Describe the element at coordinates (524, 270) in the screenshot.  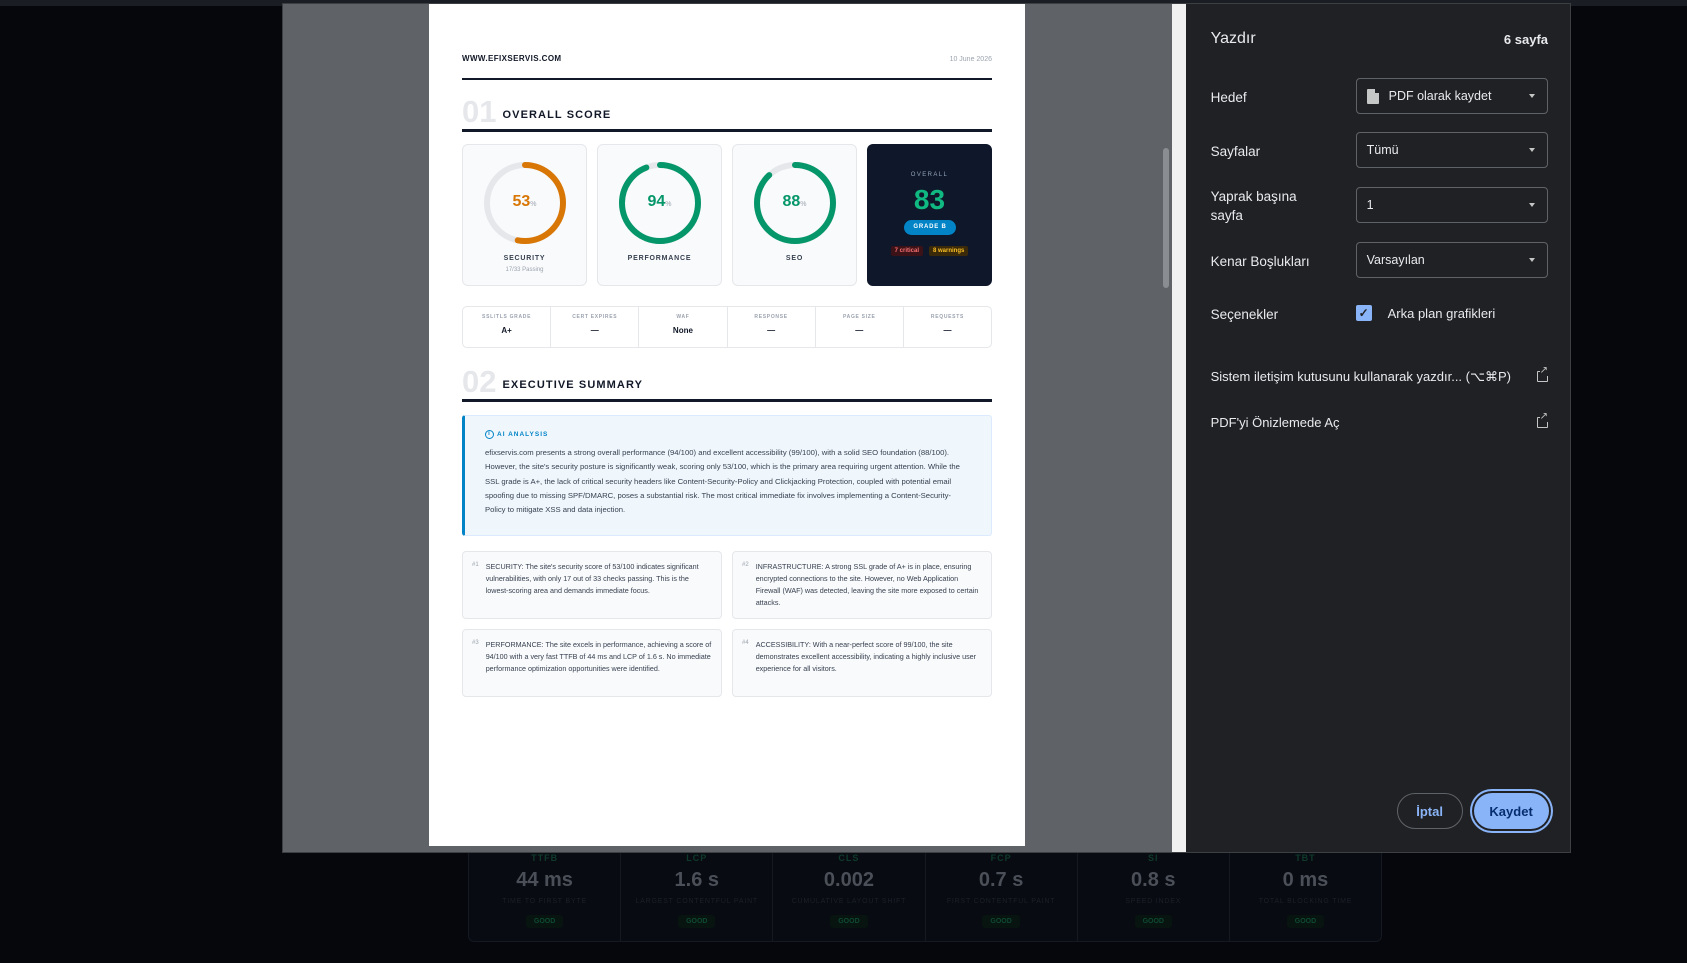
I see `security-passing: 17/33 Passing` at that location.